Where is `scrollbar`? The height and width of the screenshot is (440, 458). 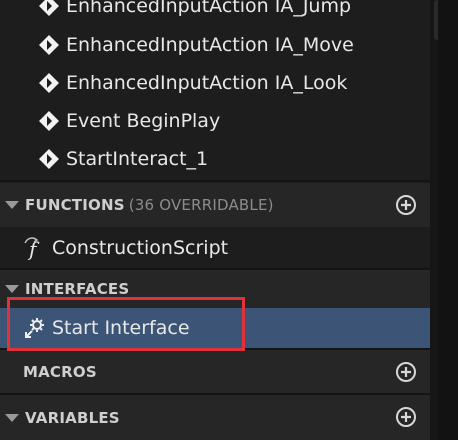 scrollbar is located at coordinates (444, 220).